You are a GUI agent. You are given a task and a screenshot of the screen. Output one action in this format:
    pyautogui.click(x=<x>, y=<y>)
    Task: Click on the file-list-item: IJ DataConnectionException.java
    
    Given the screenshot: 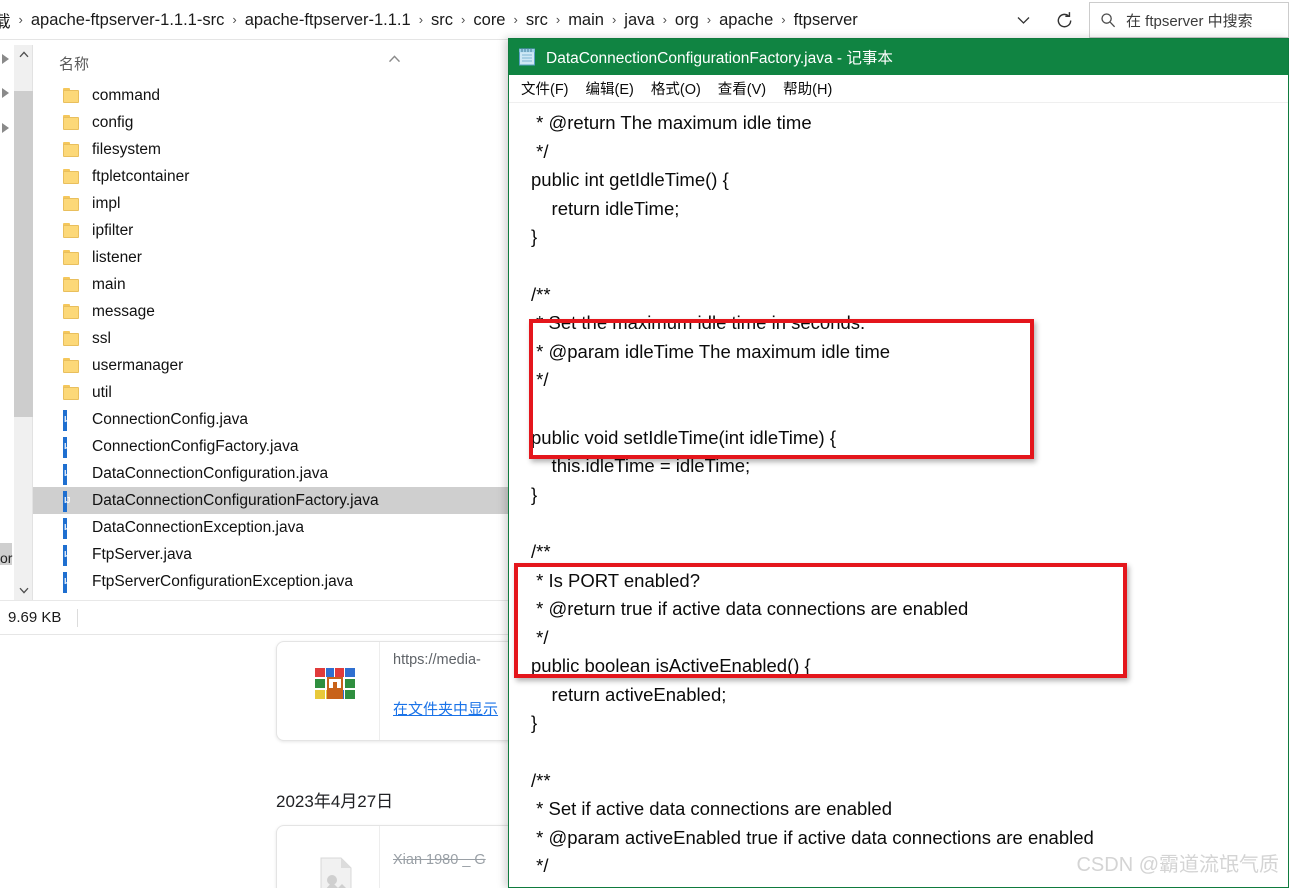 What is the action you would take?
    pyautogui.click(x=271, y=527)
    